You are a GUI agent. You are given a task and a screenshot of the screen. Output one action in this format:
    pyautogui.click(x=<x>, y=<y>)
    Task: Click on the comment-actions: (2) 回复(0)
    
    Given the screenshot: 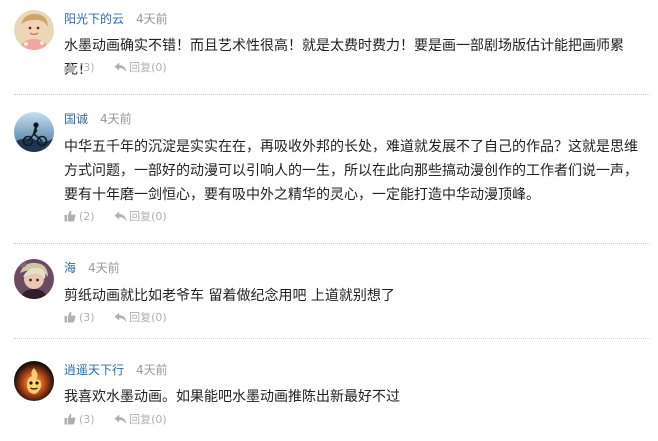 What is the action you would take?
    pyautogui.click(x=115, y=217)
    